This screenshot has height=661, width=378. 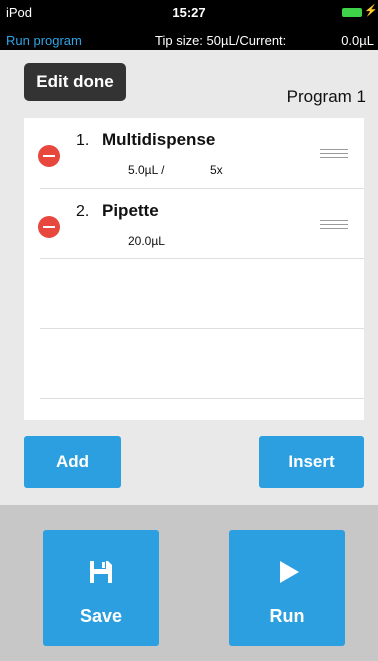 I want to click on step-number: 2., so click(x=83, y=211).